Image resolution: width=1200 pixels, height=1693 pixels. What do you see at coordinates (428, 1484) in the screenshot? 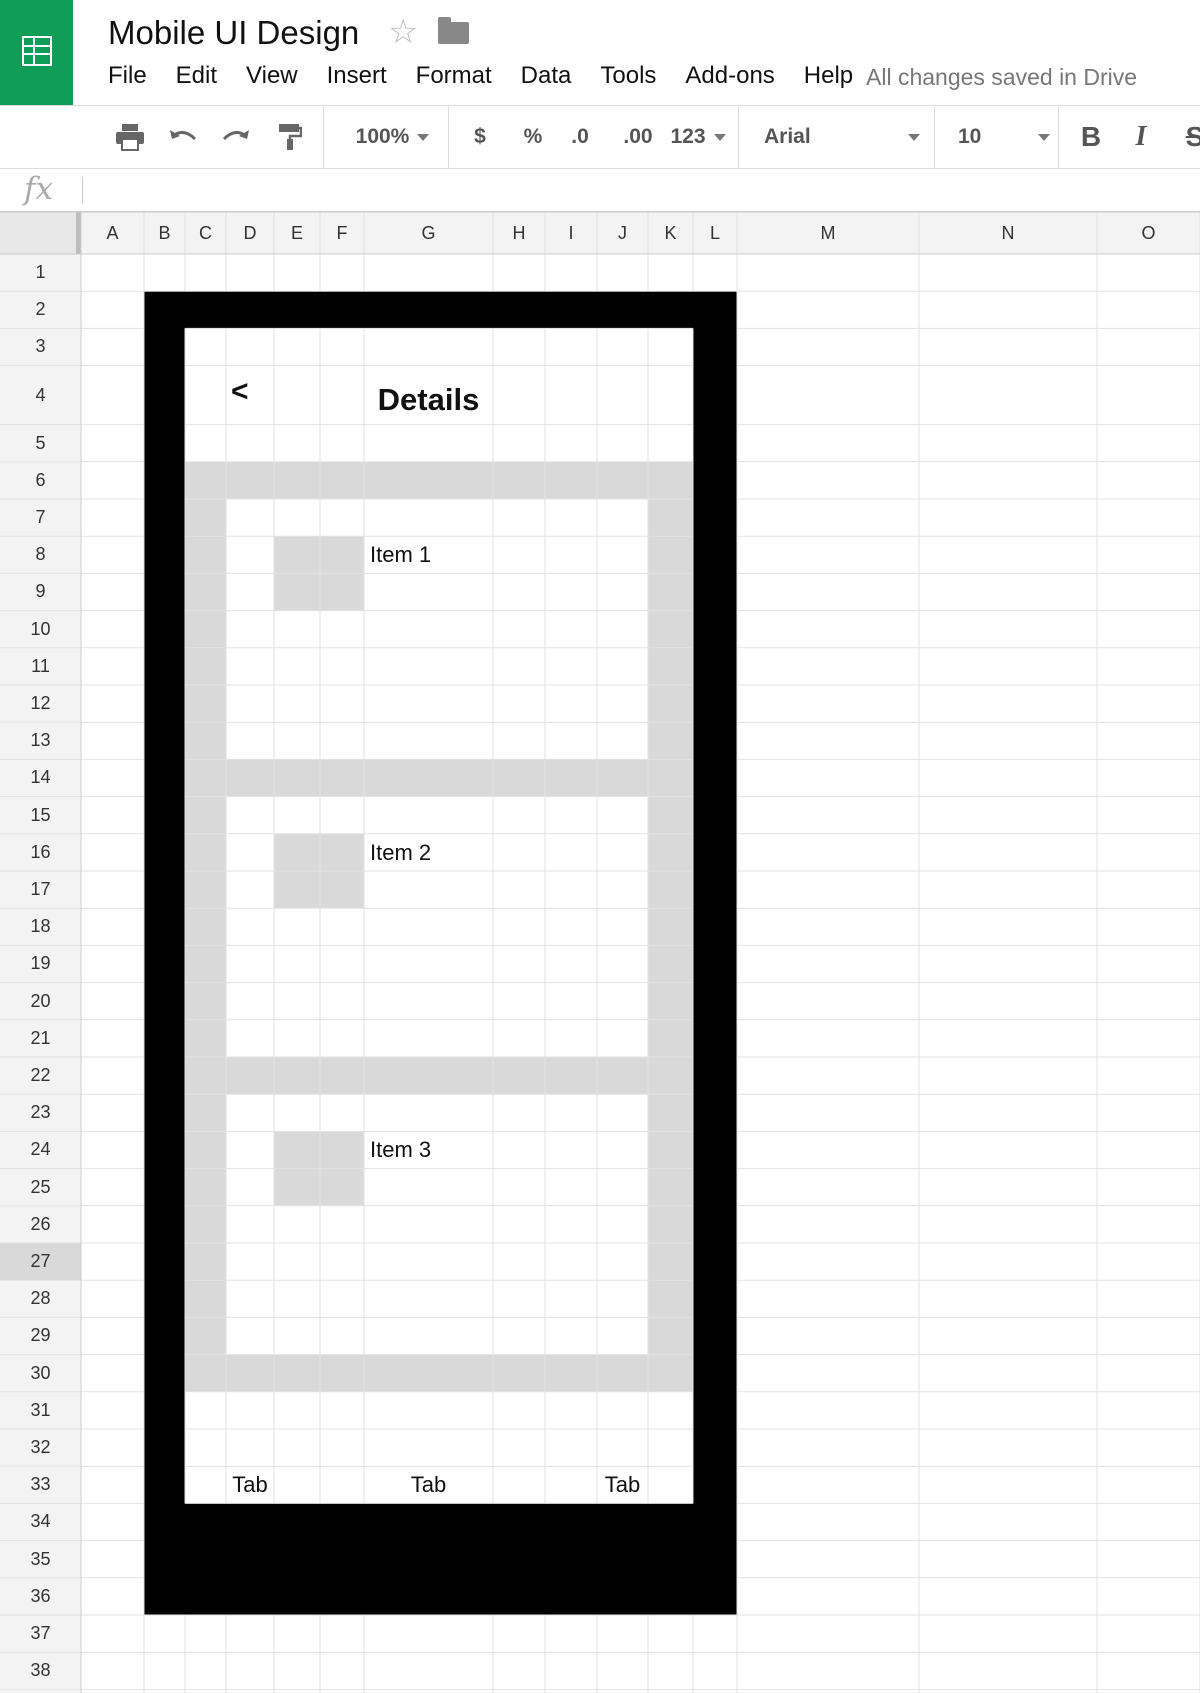
I see `mockup-tab-2: Tab` at bounding box center [428, 1484].